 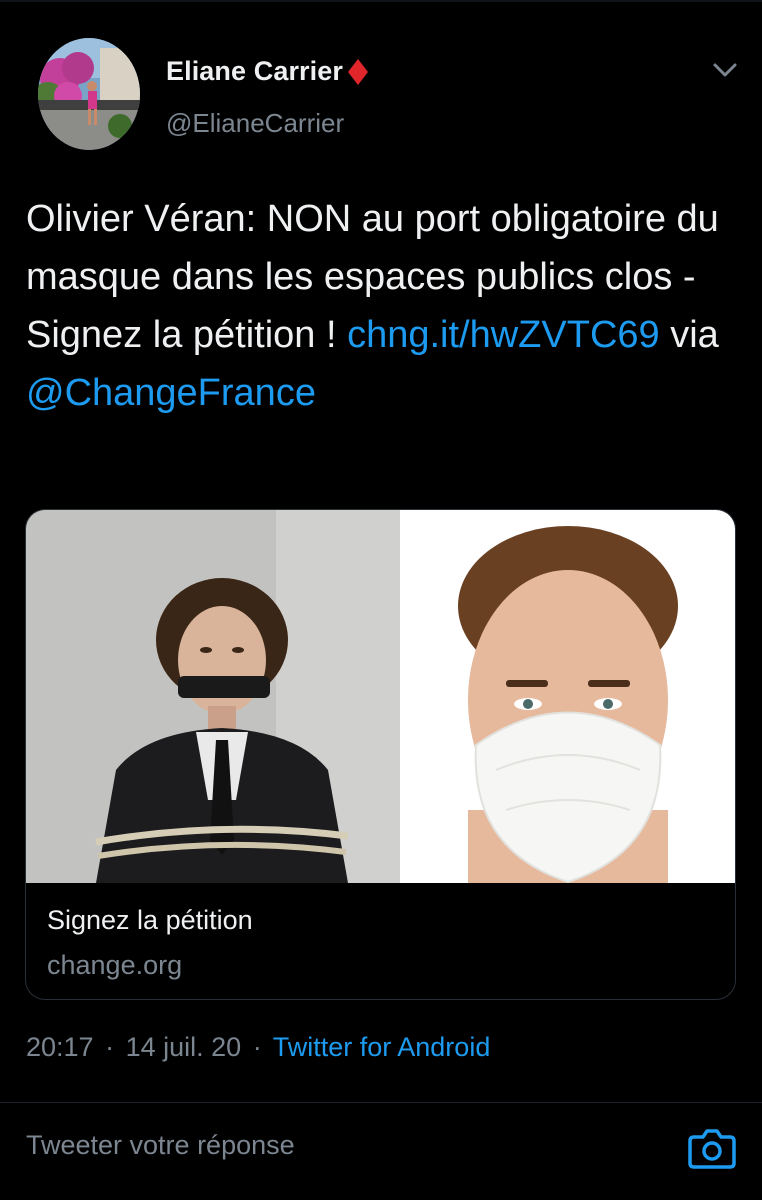 What do you see at coordinates (382, 1047) in the screenshot?
I see `tweet-source-link: Twitter for Android` at bounding box center [382, 1047].